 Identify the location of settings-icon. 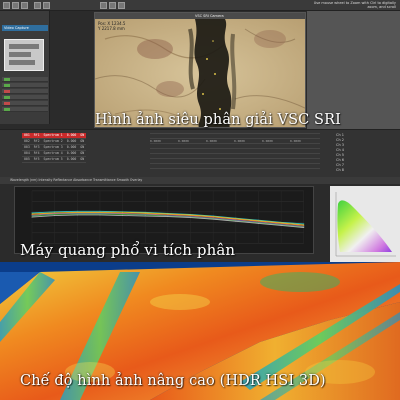
(103, 5).